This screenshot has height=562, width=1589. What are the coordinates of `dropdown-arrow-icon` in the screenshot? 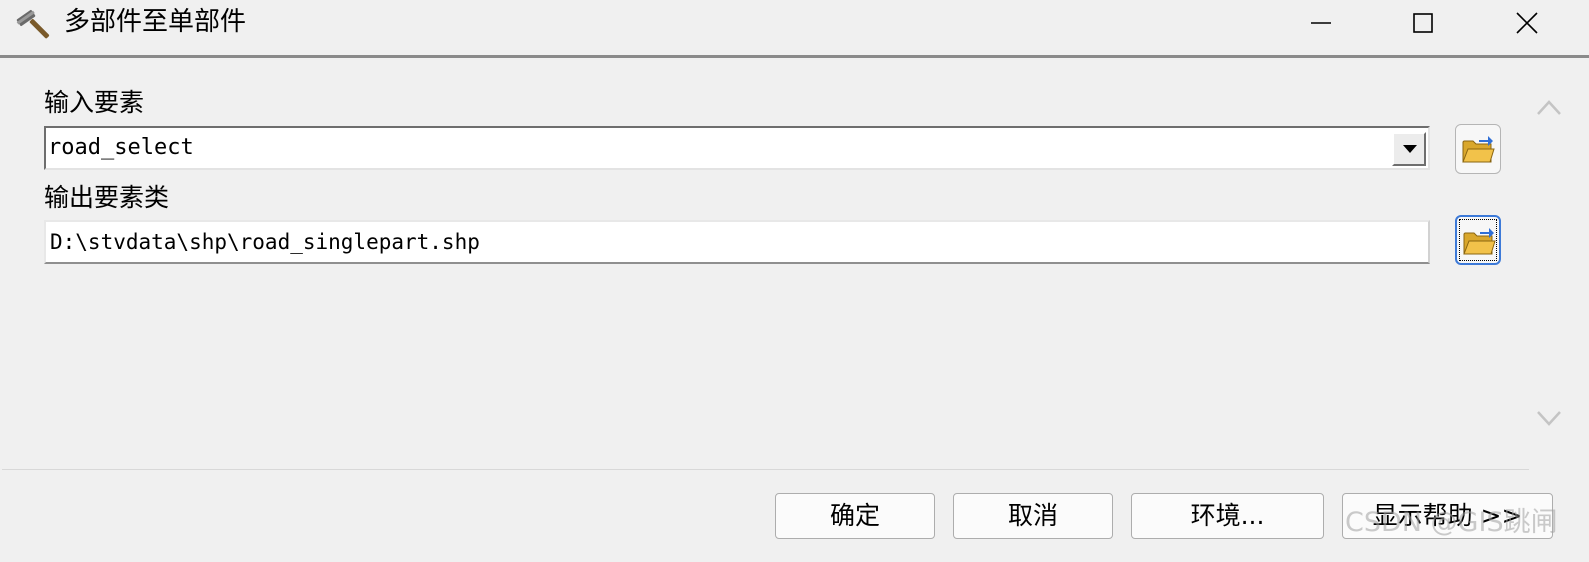 It's located at (1410, 149).